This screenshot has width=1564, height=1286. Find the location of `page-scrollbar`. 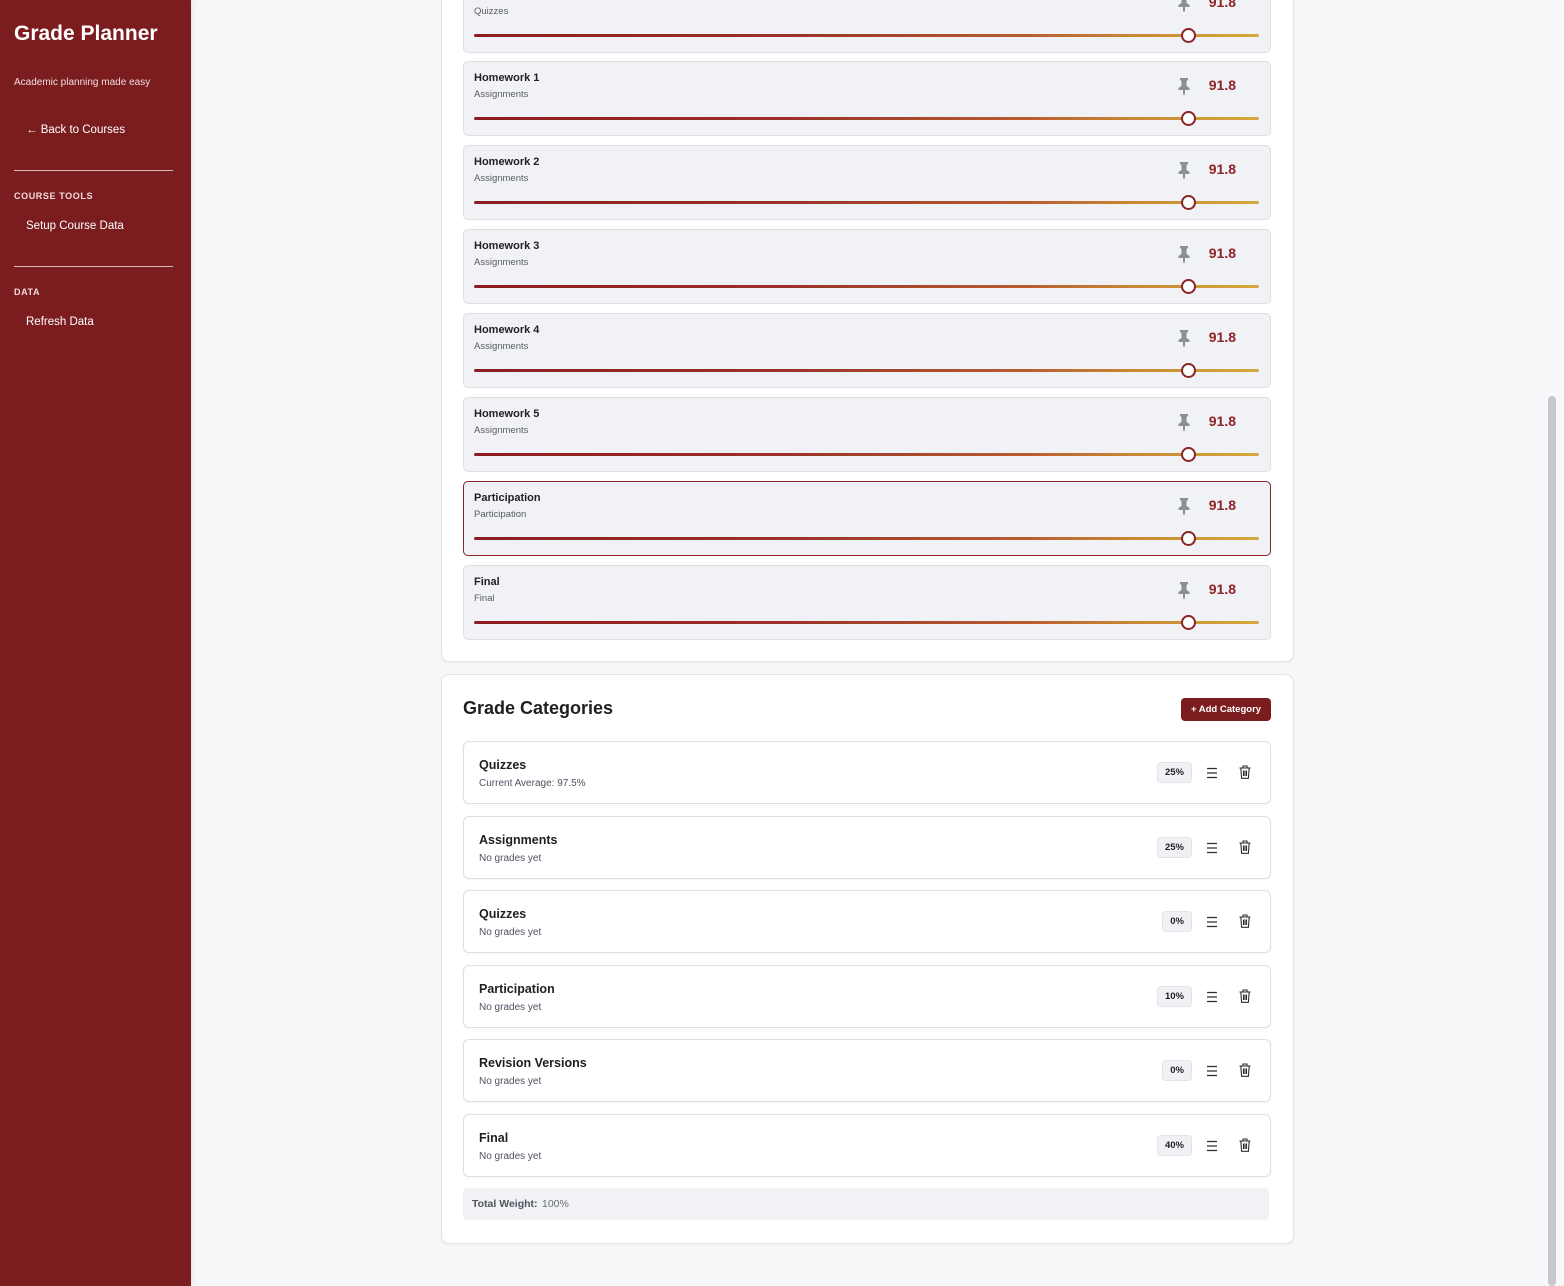

page-scrollbar is located at coordinates (1553, 643).